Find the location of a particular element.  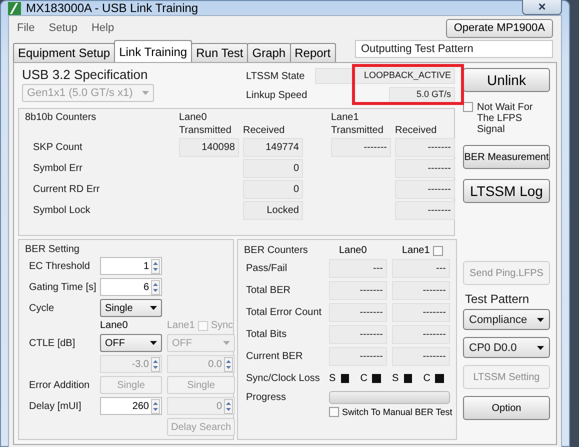

side-button: Unlink is located at coordinates (506, 80).